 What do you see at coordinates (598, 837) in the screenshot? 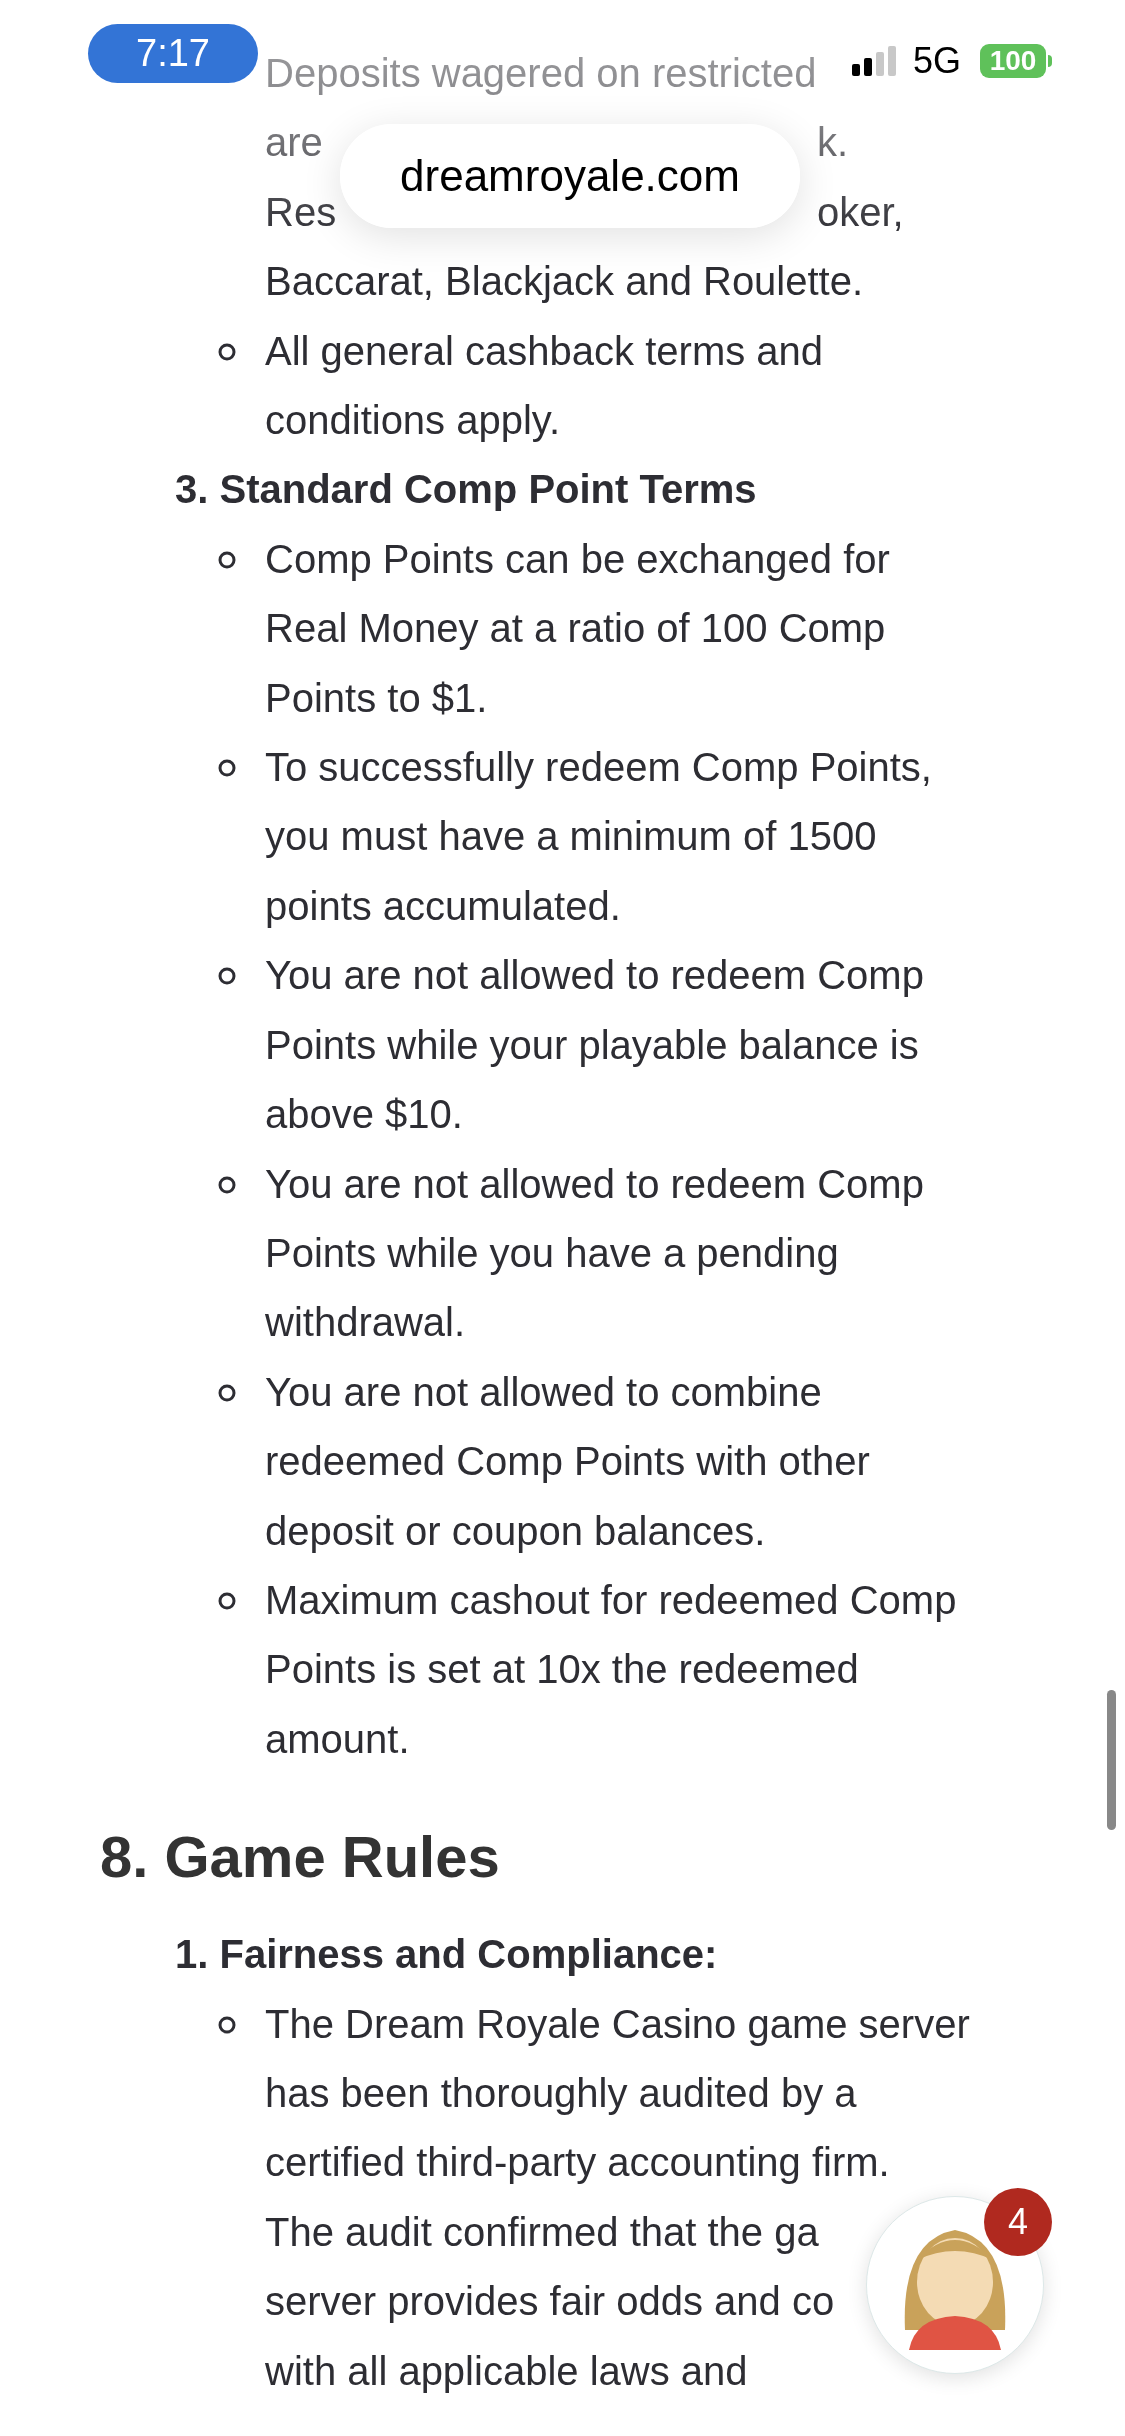
I see `list-item-text: To successfully redeem Comp Points, you must have a minimum of 1500 points accumulated.` at bounding box center [598, 837].